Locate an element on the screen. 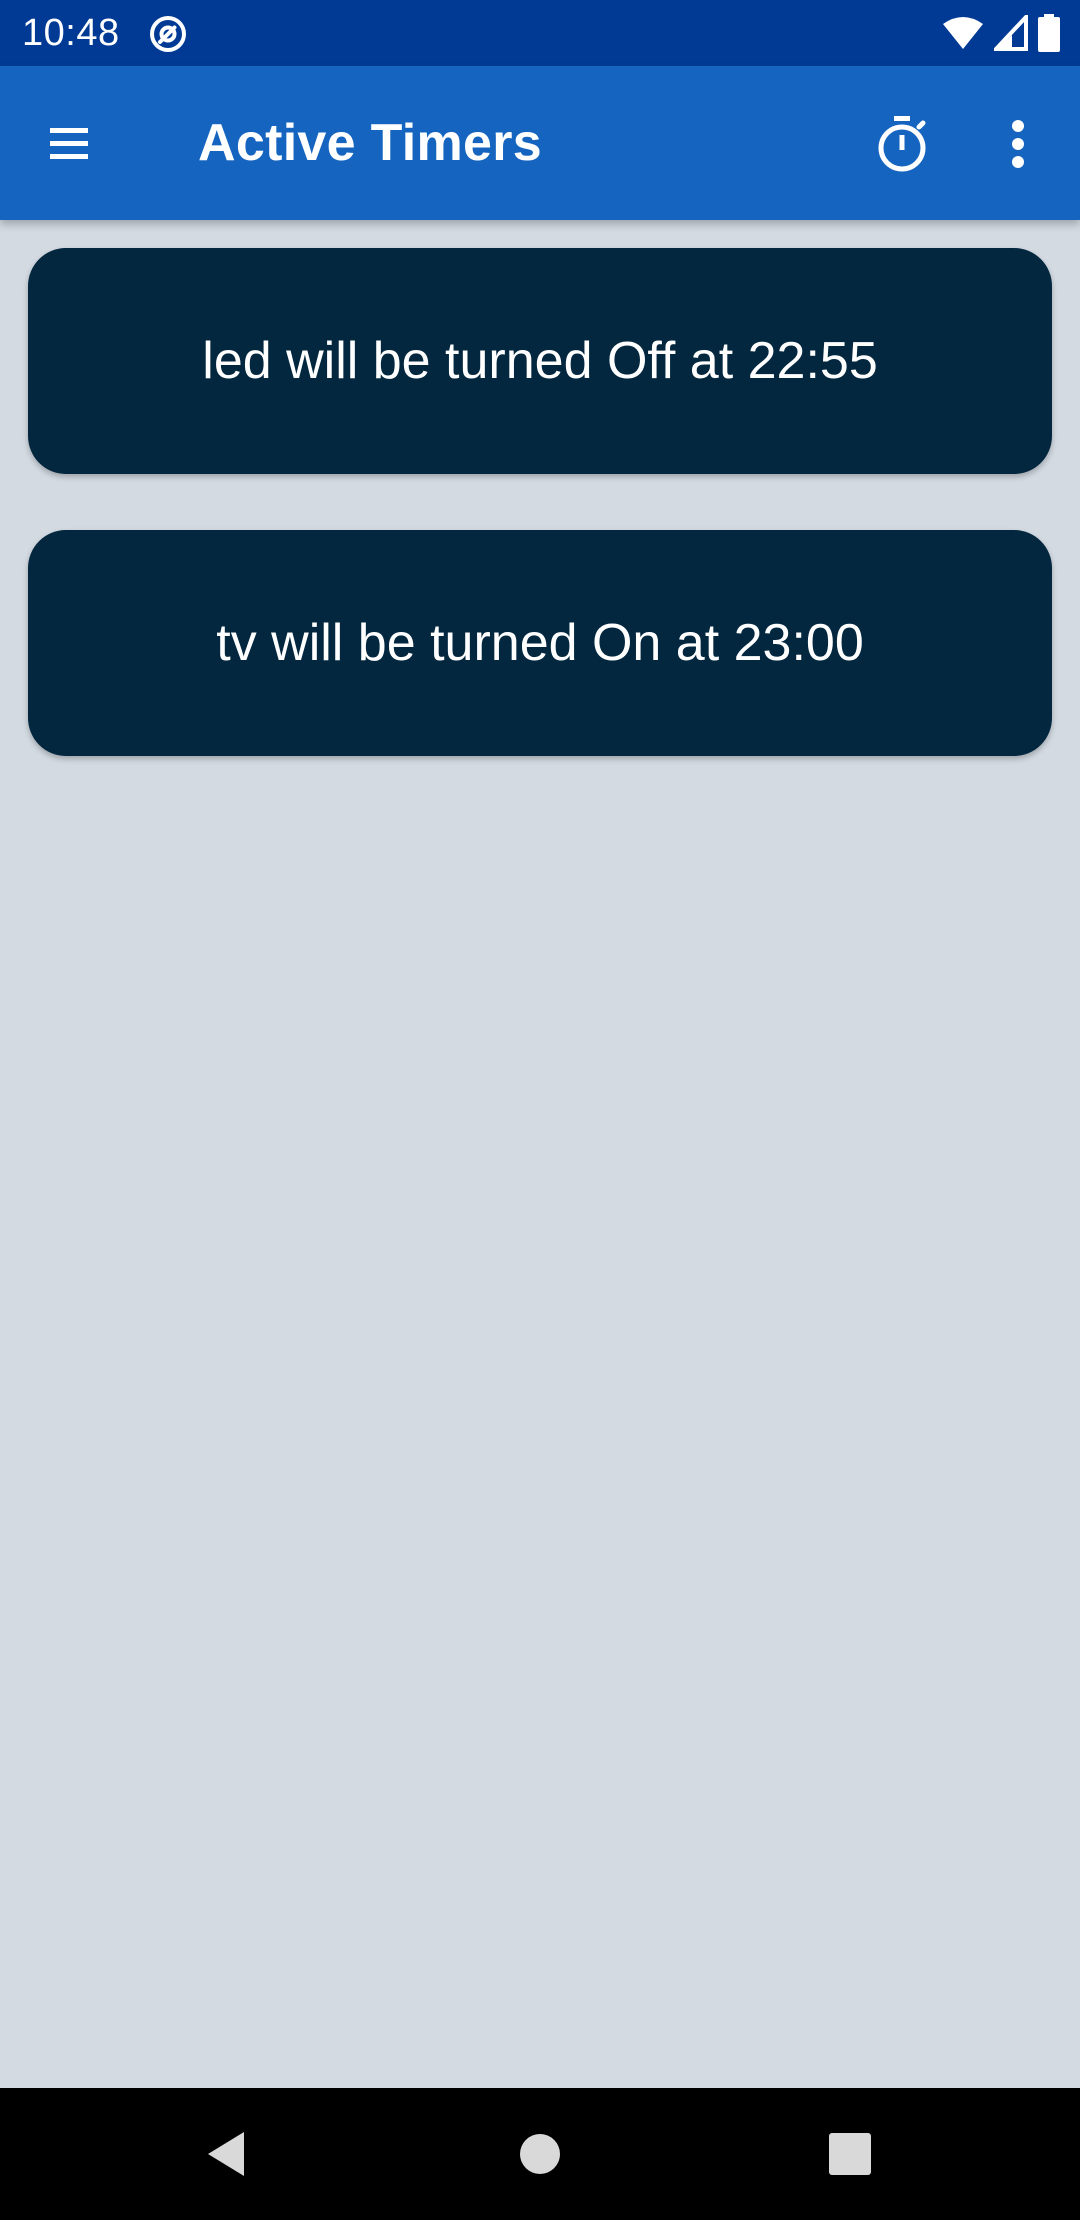  signal-icon is located at coordinates (1011, 33).